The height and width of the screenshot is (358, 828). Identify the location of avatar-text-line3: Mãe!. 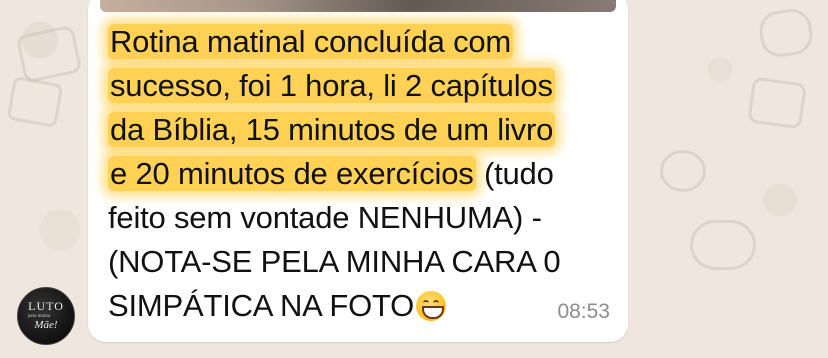
(46, 325).